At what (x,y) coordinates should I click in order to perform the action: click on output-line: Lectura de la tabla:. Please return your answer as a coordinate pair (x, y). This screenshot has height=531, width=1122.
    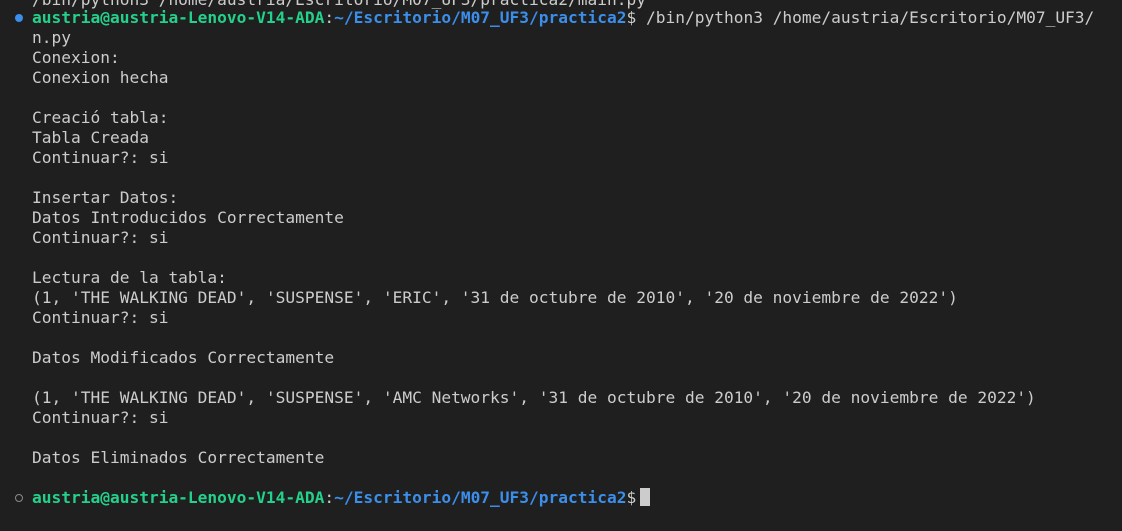
    Looking at the image, I should click on (129, 277).